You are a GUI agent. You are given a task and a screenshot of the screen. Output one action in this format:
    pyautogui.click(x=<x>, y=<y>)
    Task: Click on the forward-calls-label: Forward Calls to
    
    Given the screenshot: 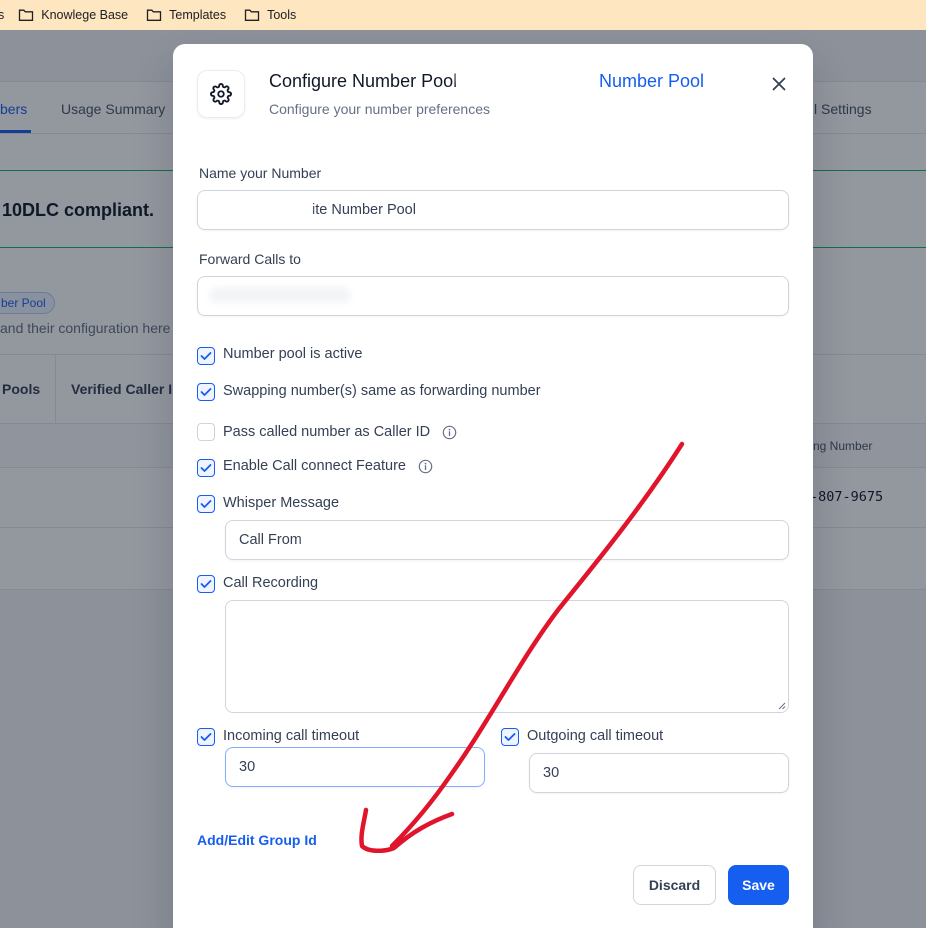 What is the action you would take?
    pyautogui.click(x=250, y=259)
    